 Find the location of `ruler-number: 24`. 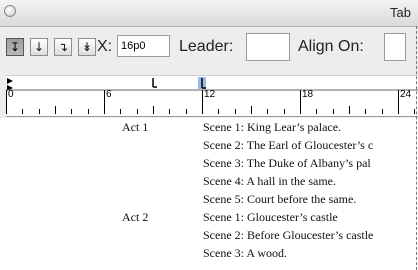

ruler-number: 24 is located at coordinates (406, 94).